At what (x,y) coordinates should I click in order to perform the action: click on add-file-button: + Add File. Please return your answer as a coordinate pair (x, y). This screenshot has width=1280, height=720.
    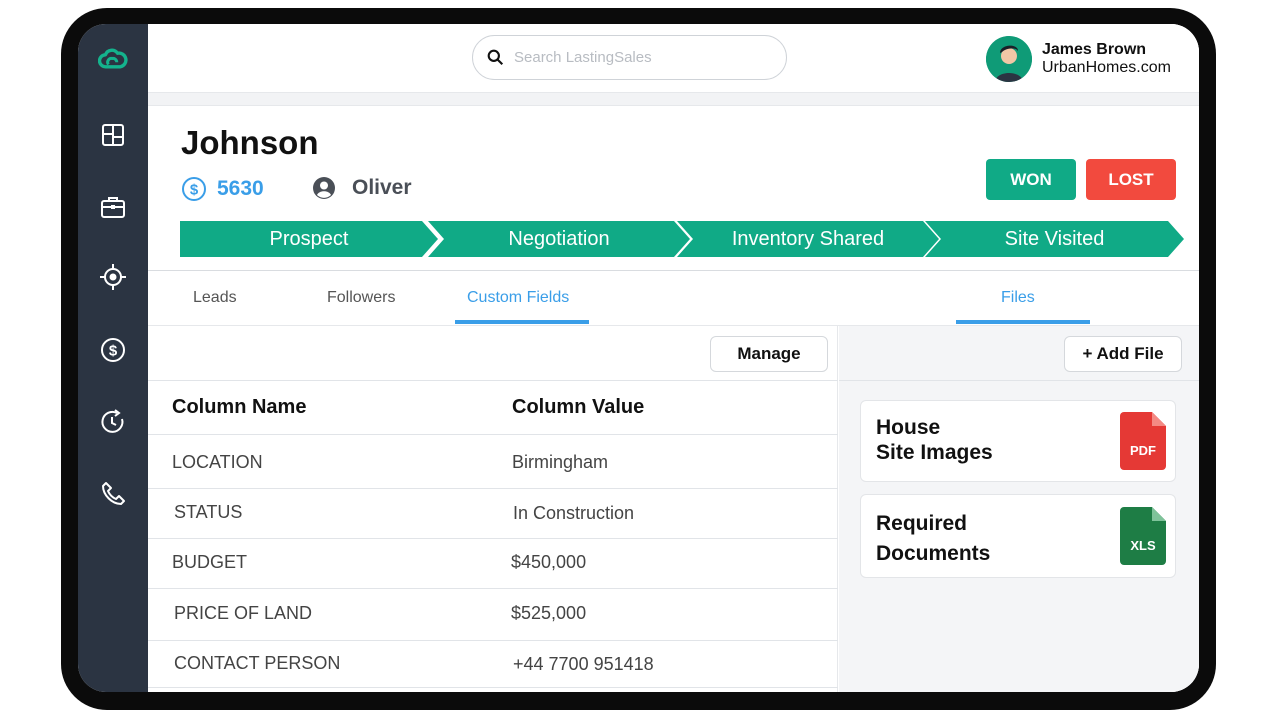
    Looking at the image, I should click on (1123, 354).